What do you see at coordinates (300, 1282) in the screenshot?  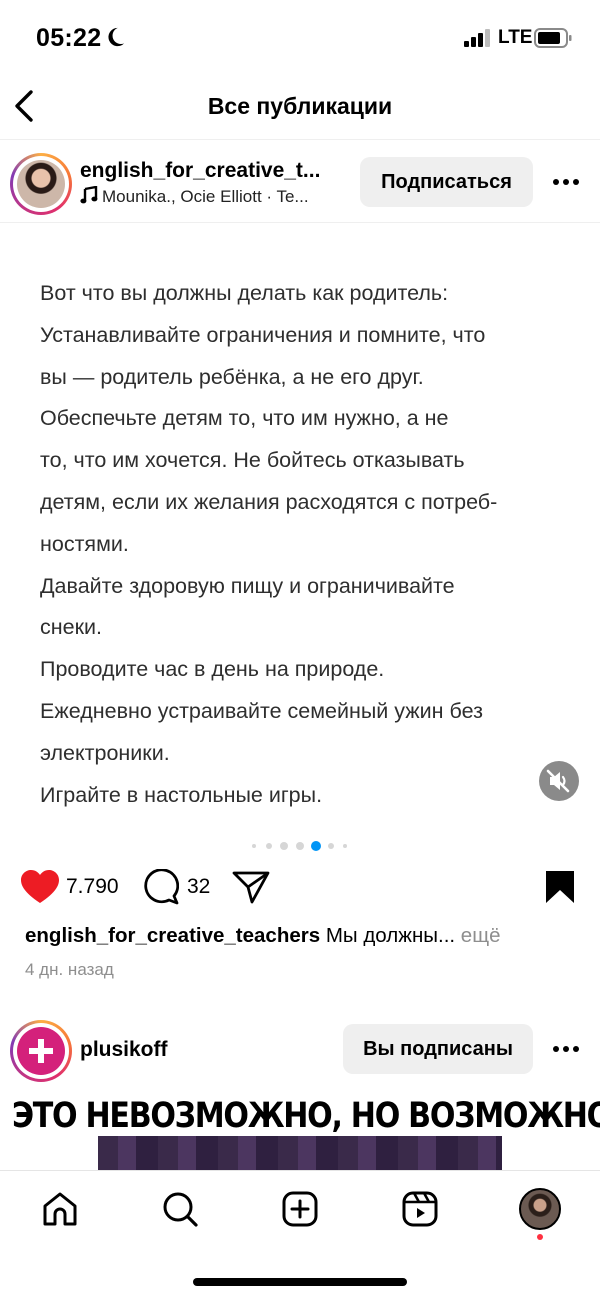 I see `home-indicator` at bounding box center [300, 1282].